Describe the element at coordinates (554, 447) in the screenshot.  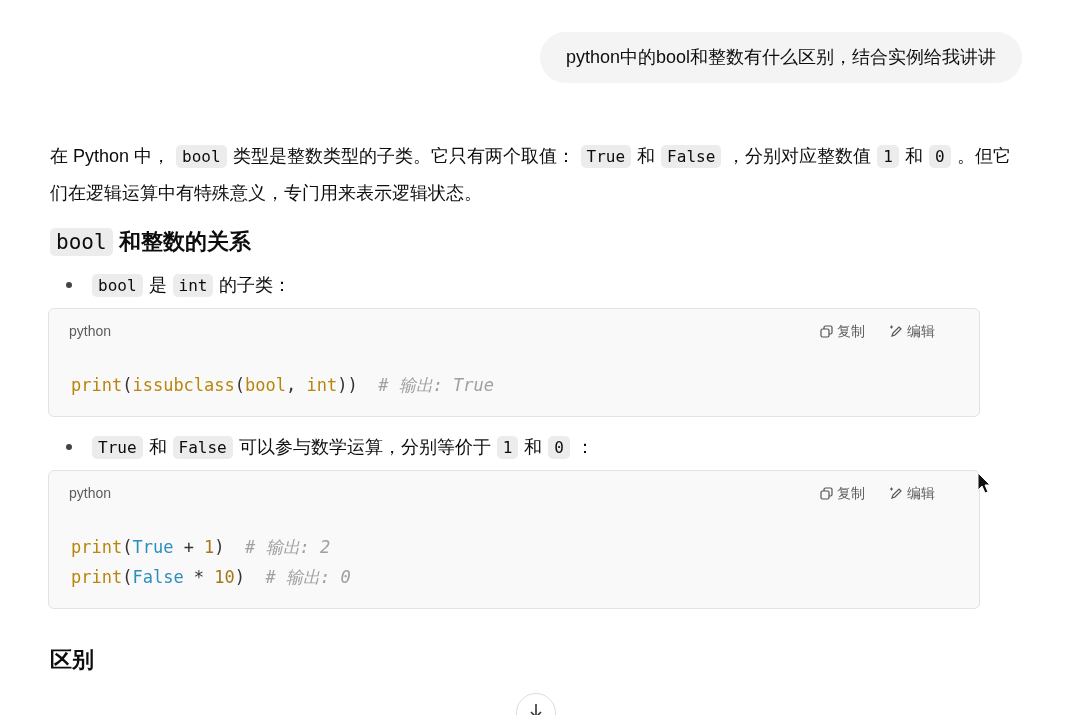
I see `bullet-text: True 和 False 可以参与数学运算，分别等价于 1 和 0 ：` at that location.